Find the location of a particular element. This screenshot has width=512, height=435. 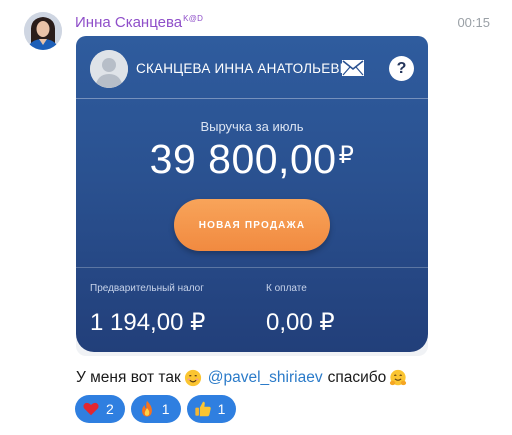

header-divider is located at coordinates (252, 98).